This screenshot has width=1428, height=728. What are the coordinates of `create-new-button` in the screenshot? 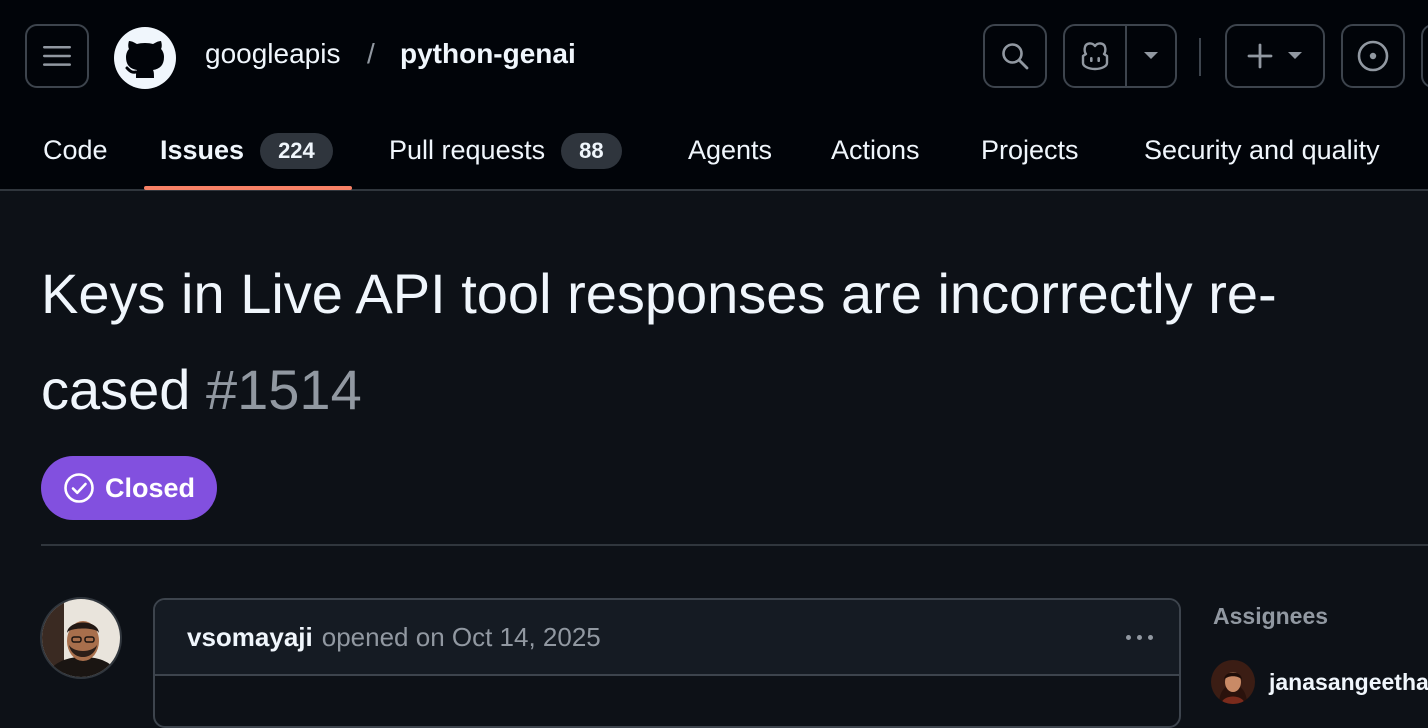 It's located at (1275, 56).